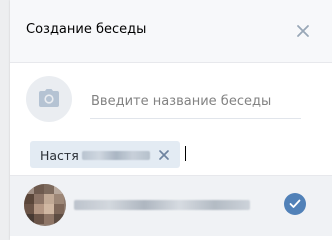 This screenshot has height=240, width=332. I want to click on checkmark-icon, so click(295, 203).